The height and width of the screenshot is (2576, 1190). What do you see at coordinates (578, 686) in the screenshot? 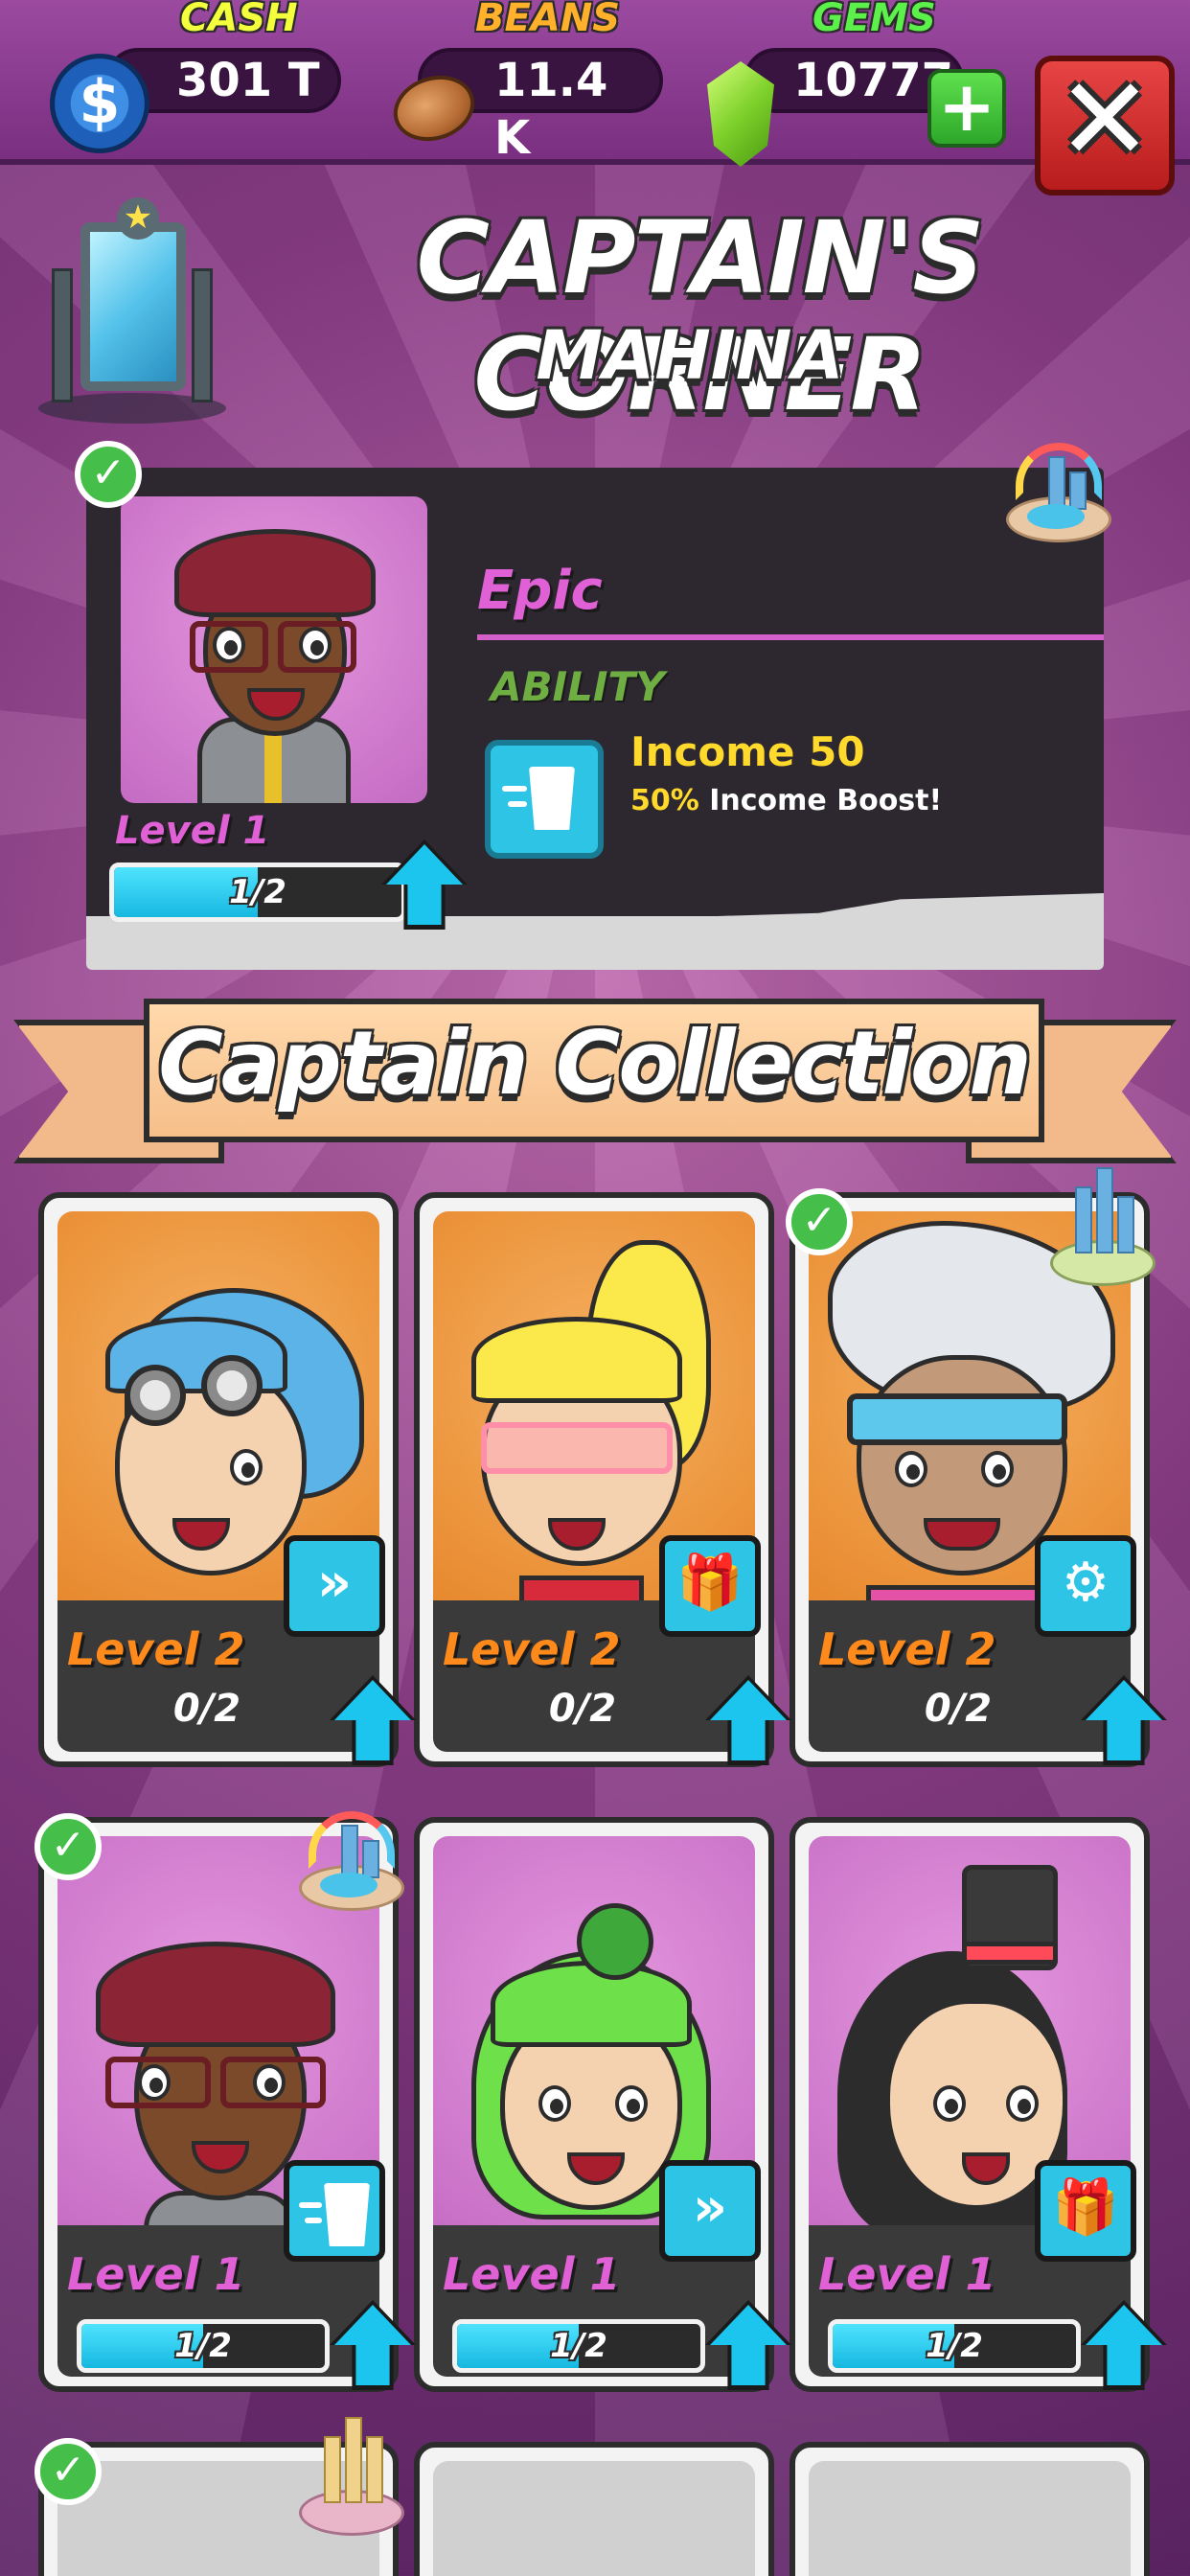
I see `ability-label: ABILITY` at bounding box center [578, 686].